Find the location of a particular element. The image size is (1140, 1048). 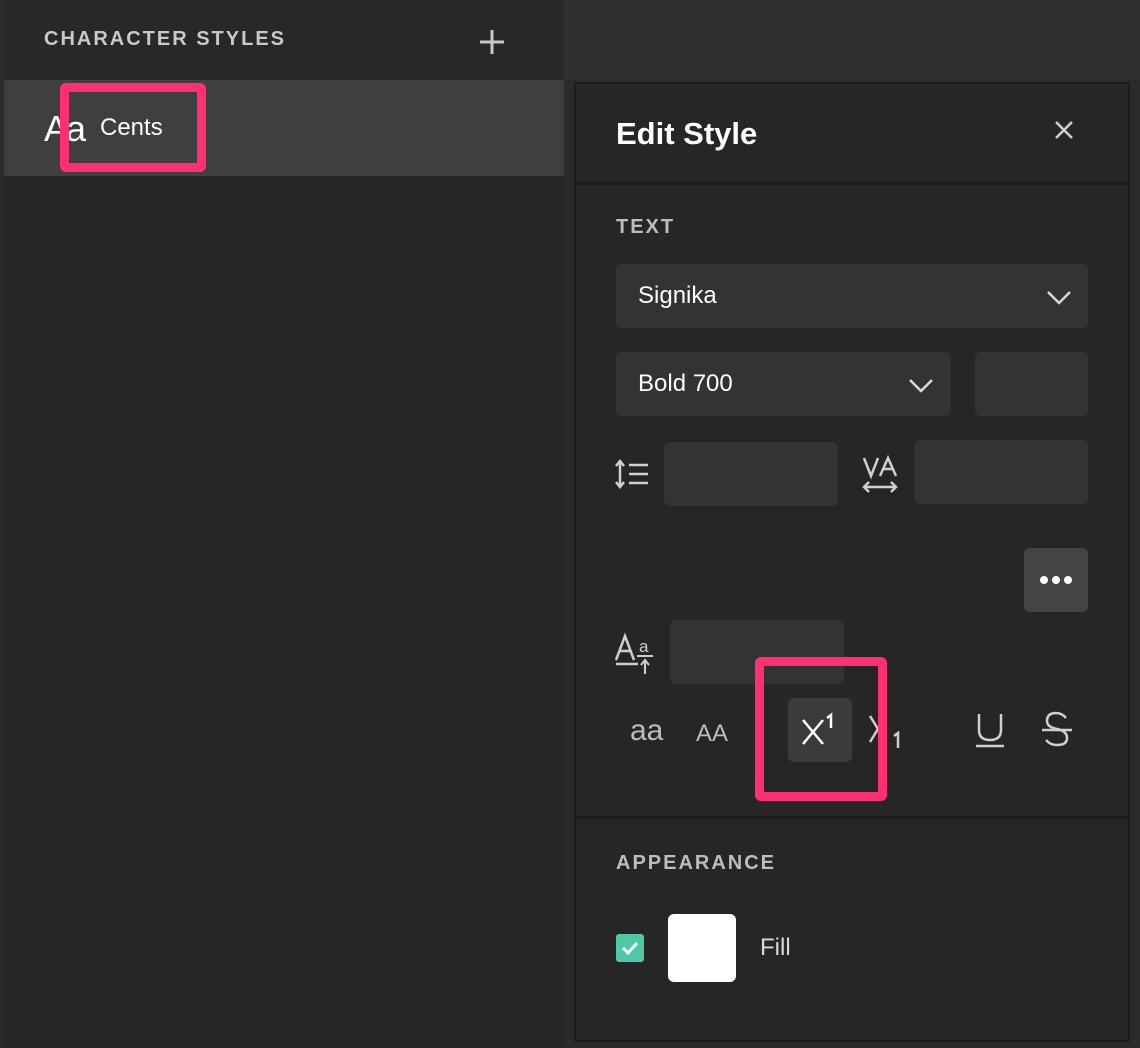

fill-label: Fill is located at coordinates (775, 947).